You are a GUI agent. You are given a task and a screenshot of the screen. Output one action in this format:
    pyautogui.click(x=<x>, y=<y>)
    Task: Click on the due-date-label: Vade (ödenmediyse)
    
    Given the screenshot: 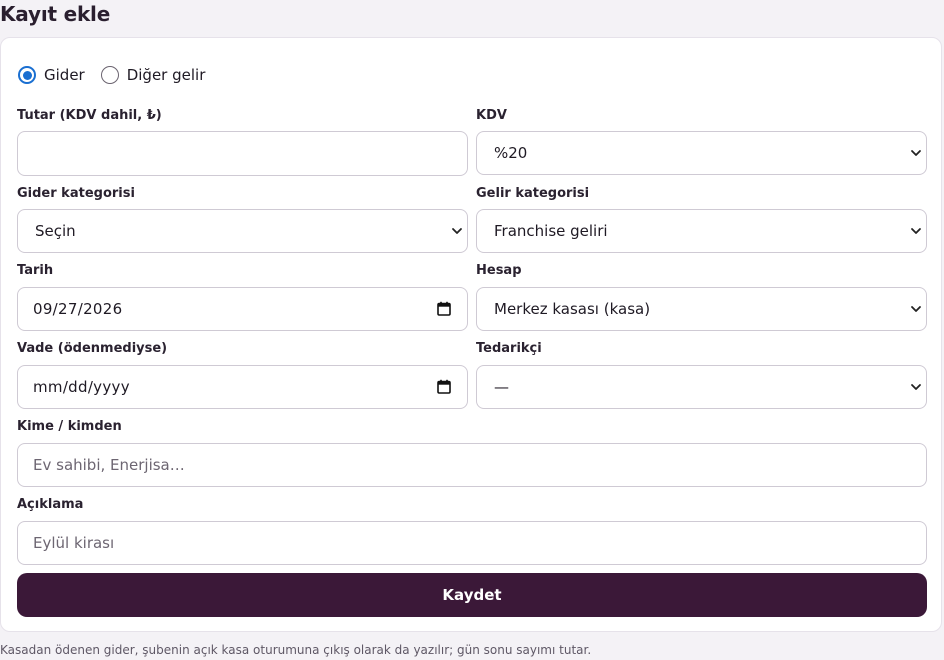 What is the action you would take?
    pyautogui.click(x=92, y=348)
    